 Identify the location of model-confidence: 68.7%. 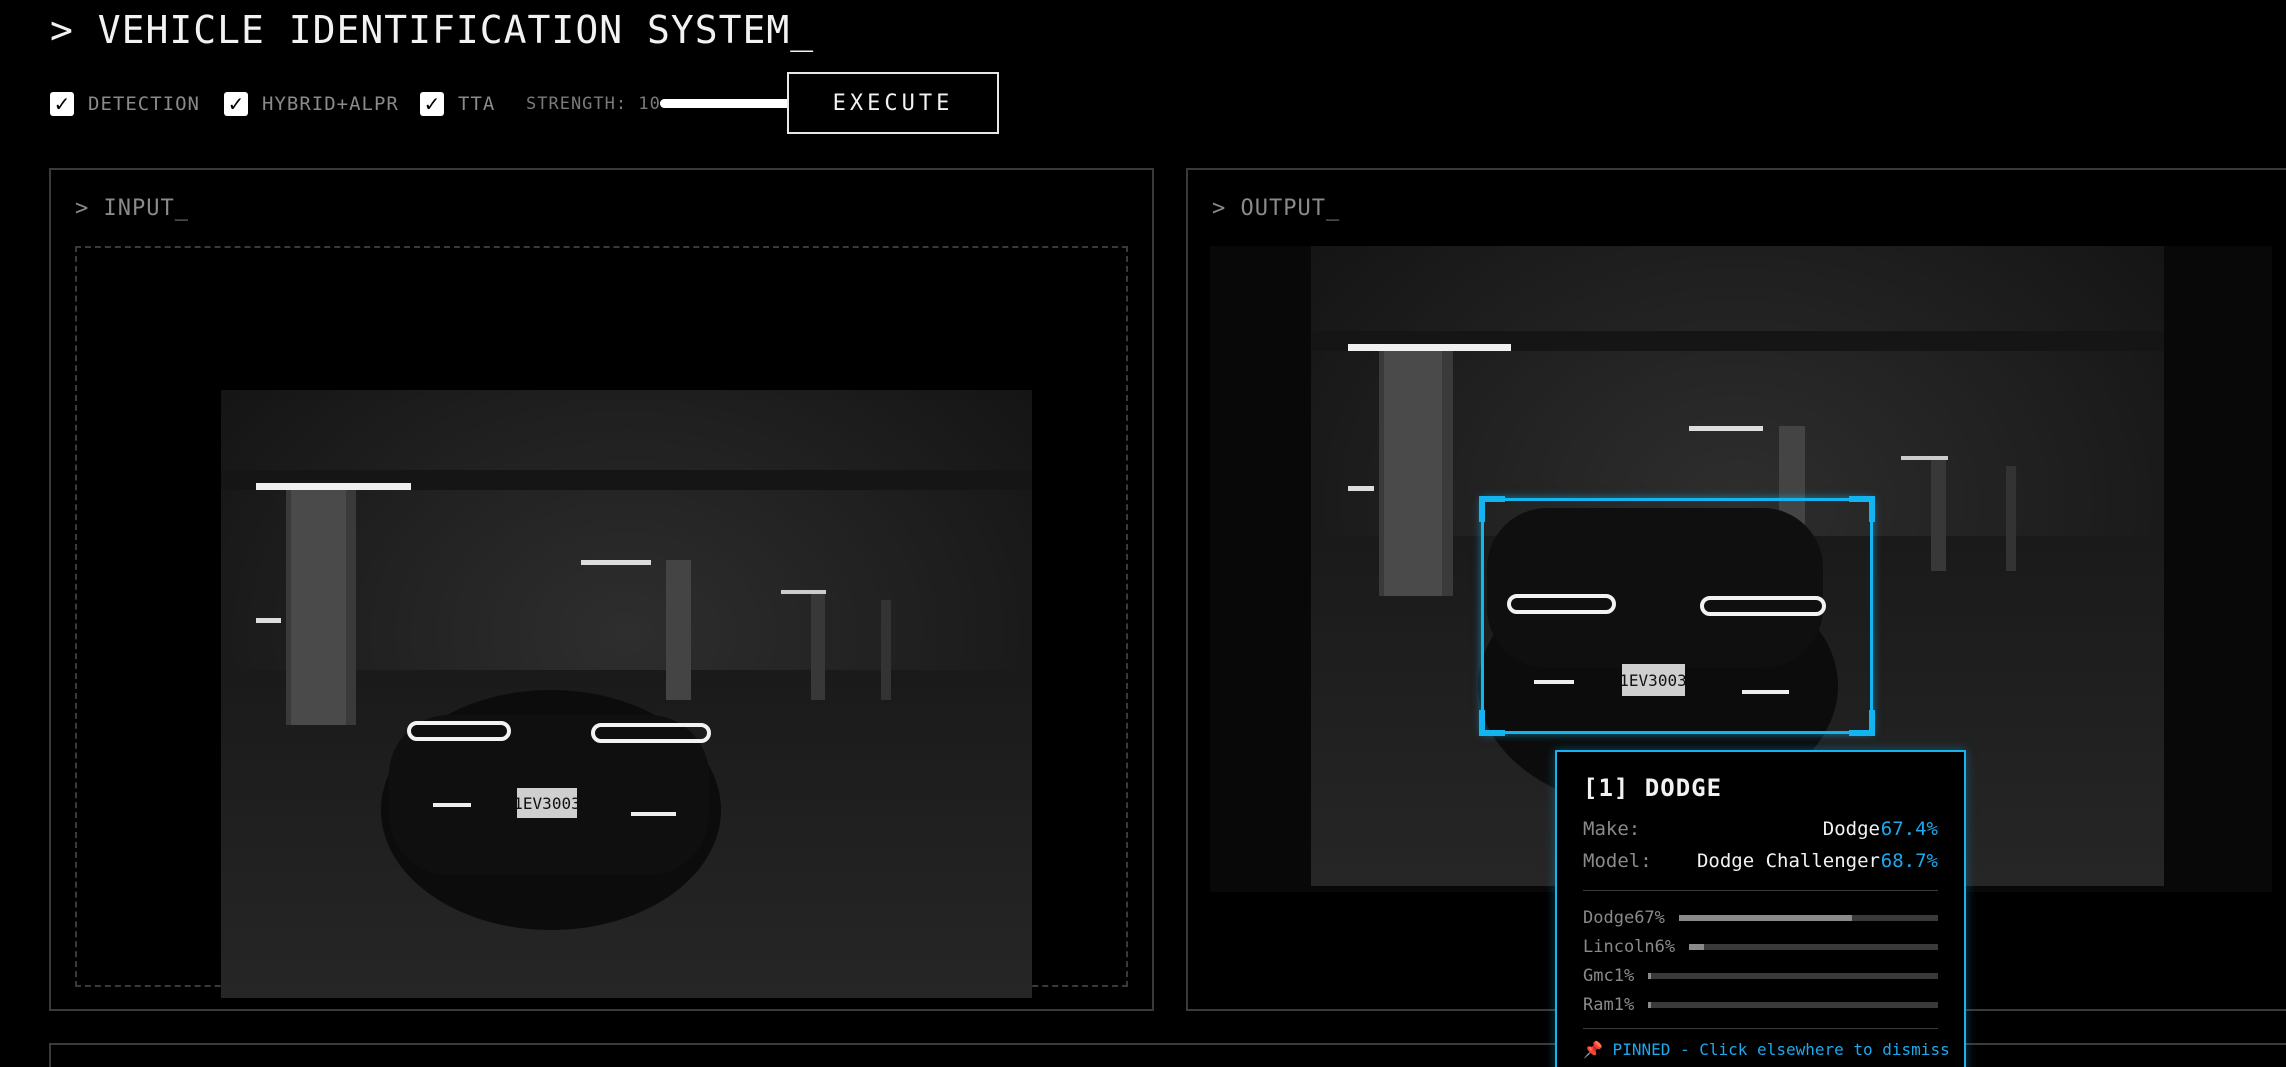
(1909, 861).